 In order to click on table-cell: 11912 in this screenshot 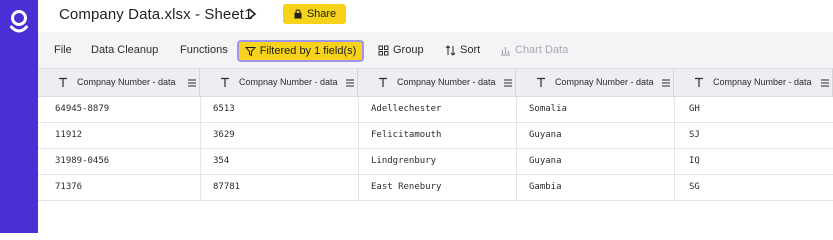, I will do `click(68, 135)`.